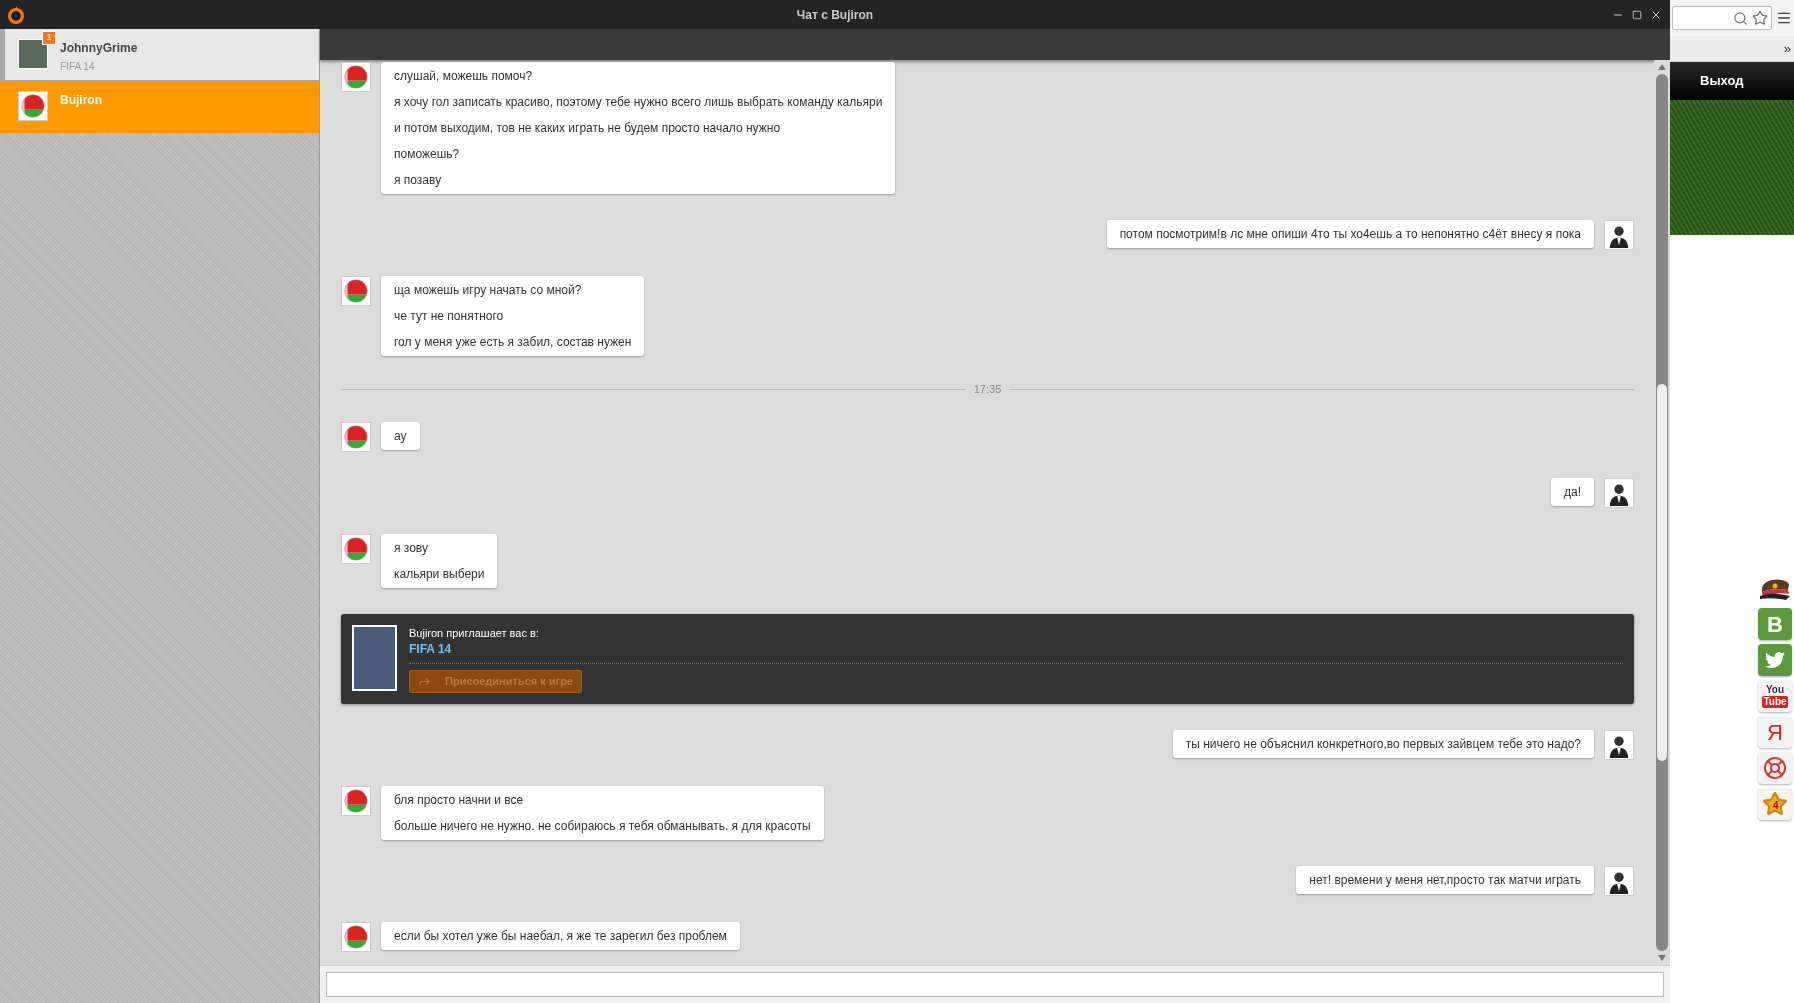  What do you see at coordinates (424, 681) in the screenshot?
I see `share-arrow-icon` at bounding box center [424, 681].